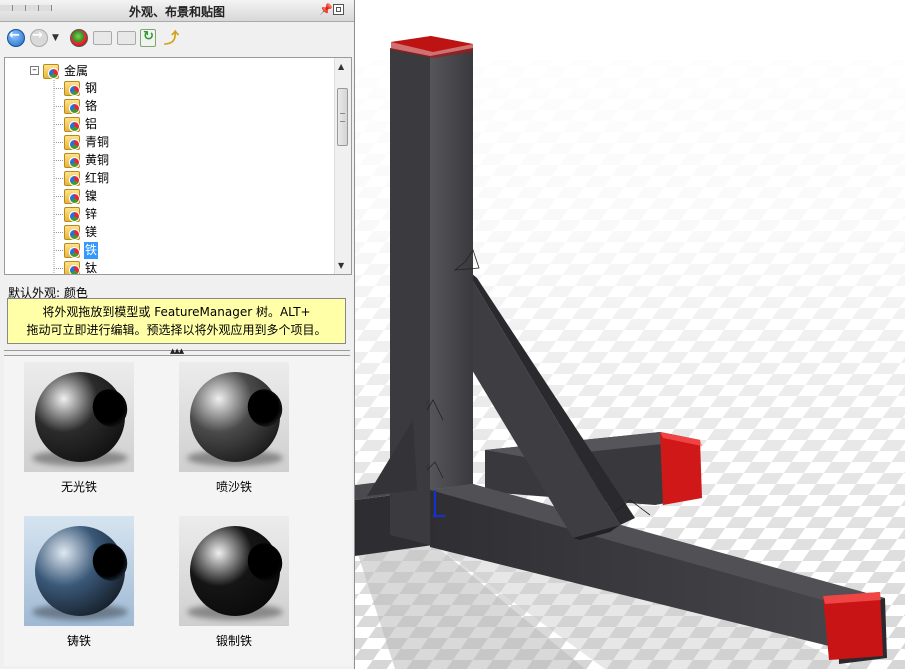 The width and height of the screenshot is (905, 669). What do you see at coordinates (148, 38) in the screenshot?
I see `refresh-icon` at bounding box center [148, 38].